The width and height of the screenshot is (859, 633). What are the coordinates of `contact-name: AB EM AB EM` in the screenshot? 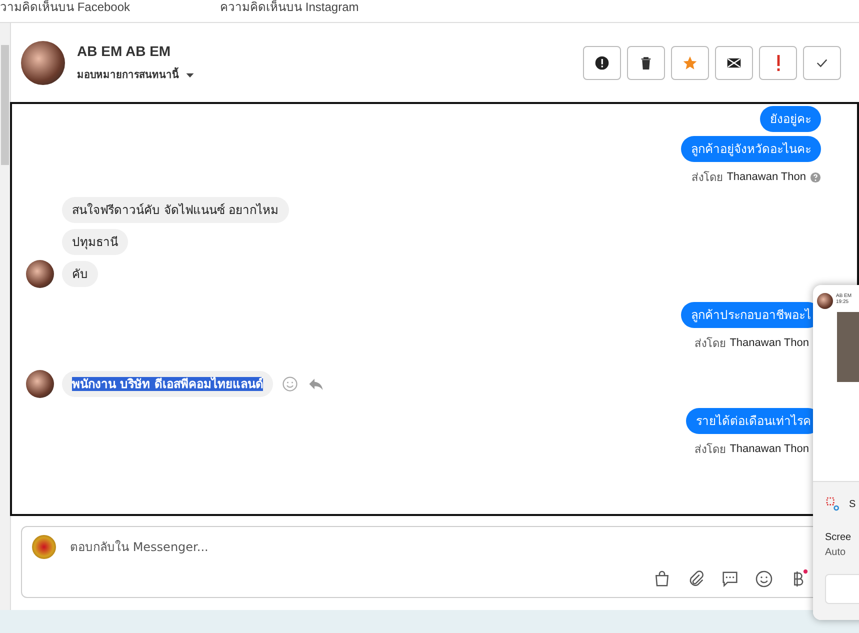 It's located at (124, 51).